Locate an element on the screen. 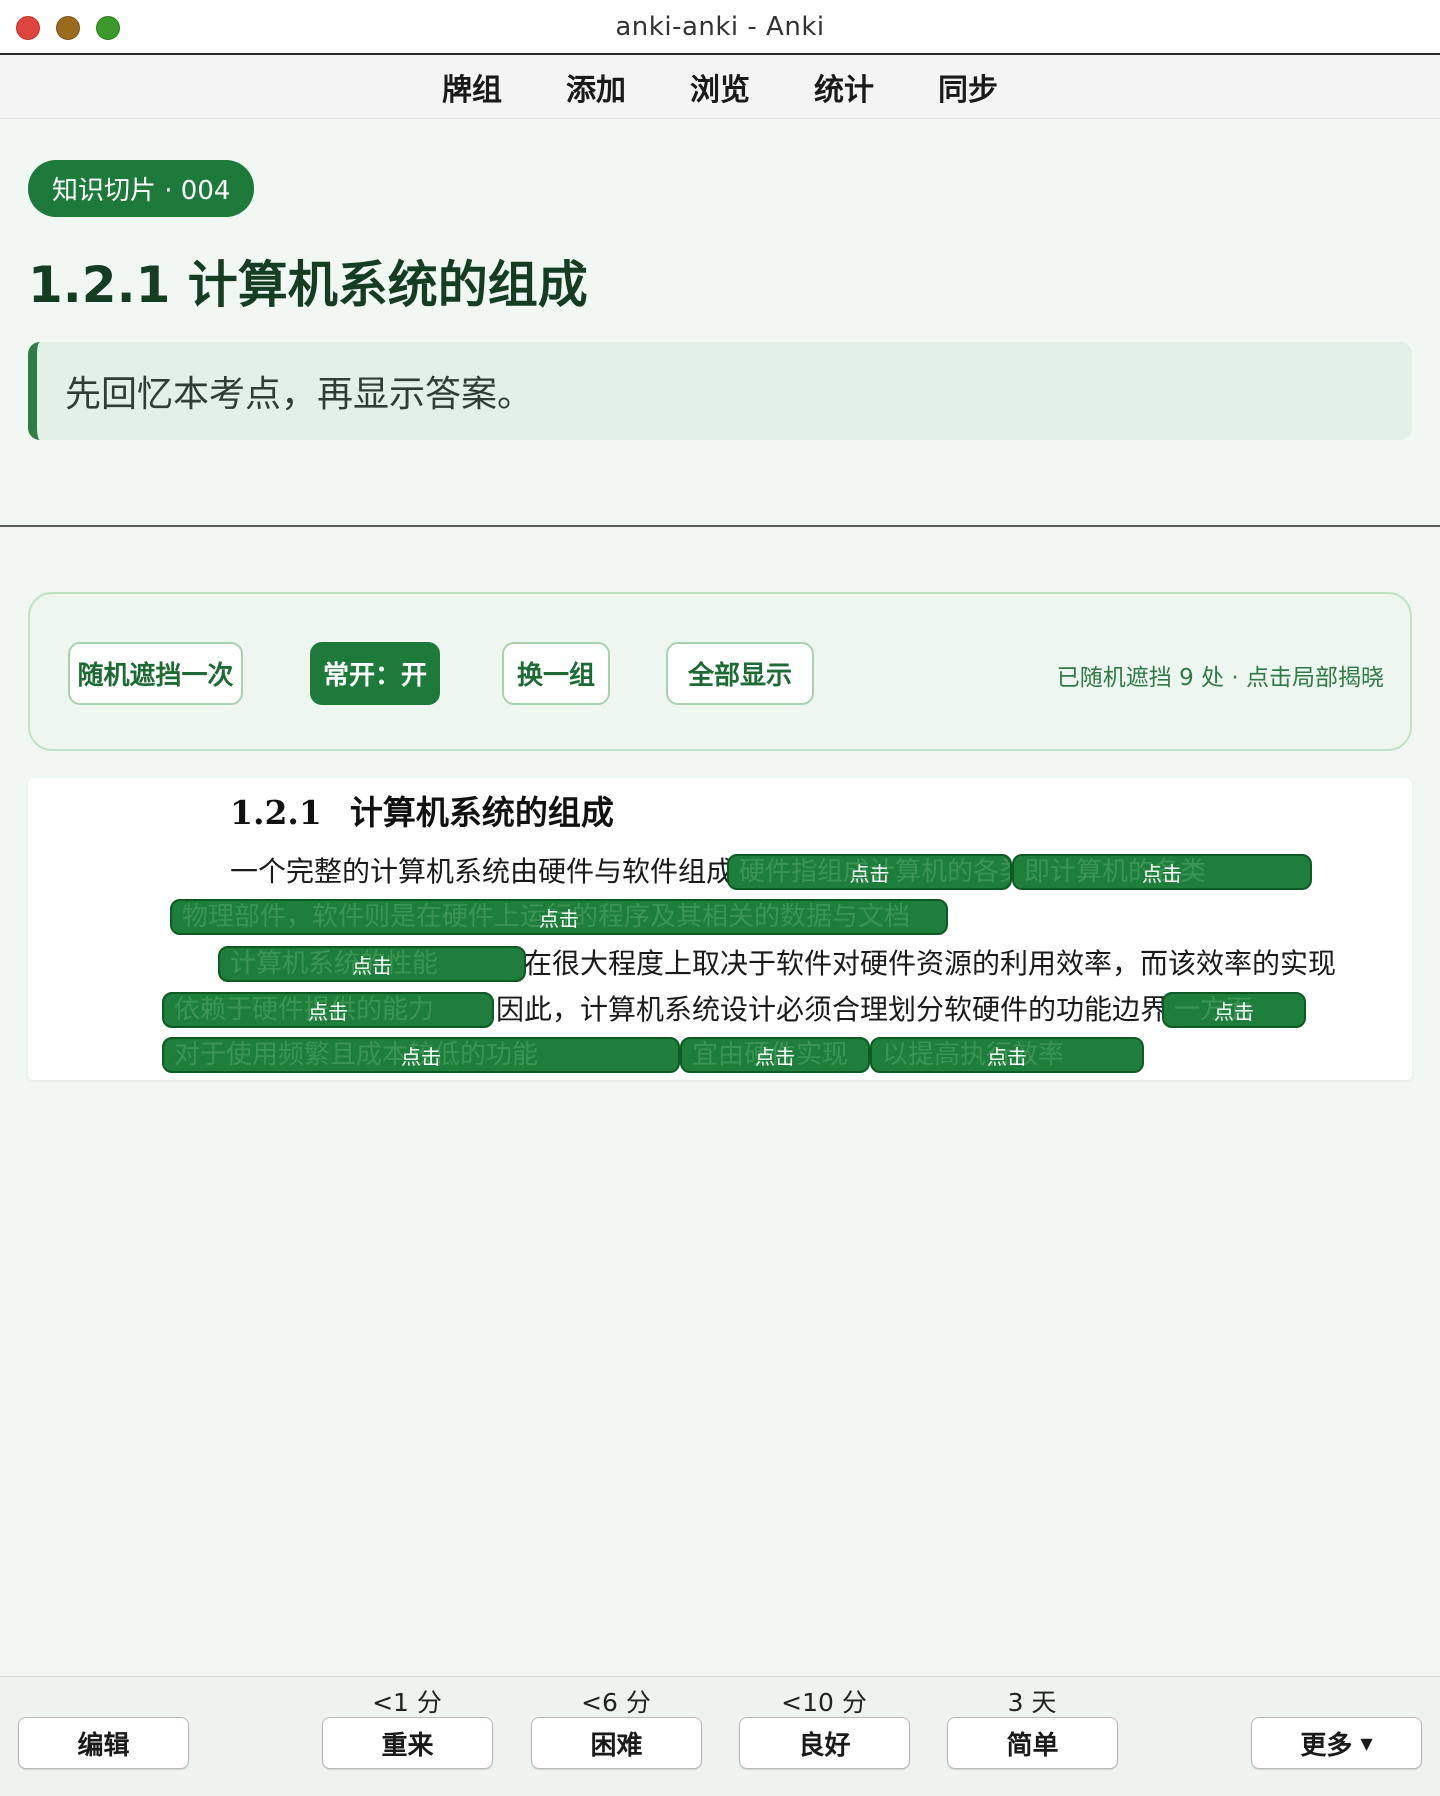 The height and width of the screenshot is (1796, 1440). mask-status: 已随机遮挡 9 处 · 点击局部揭晓 is located at coordinates (1220, 678).